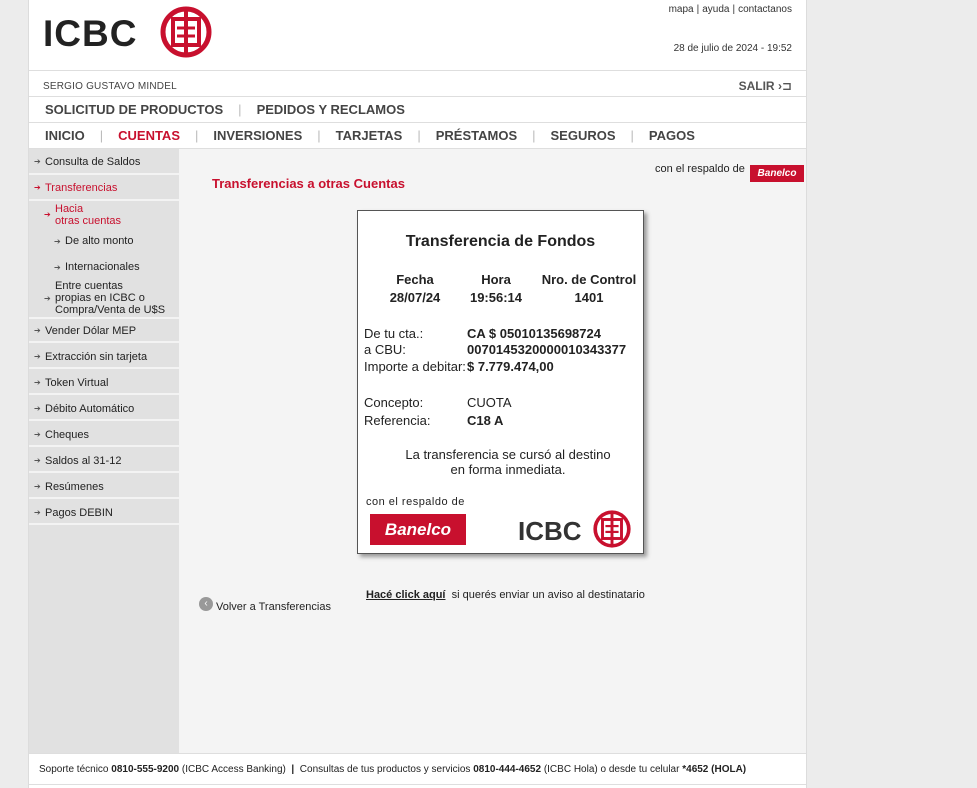 The height and width of the screenshot is (788, 977). What do you see at coordinates (730, 9) in the screenshot?
I see `top-links: mapa | ayuda | contactanos` at bounding box center [730, 9].